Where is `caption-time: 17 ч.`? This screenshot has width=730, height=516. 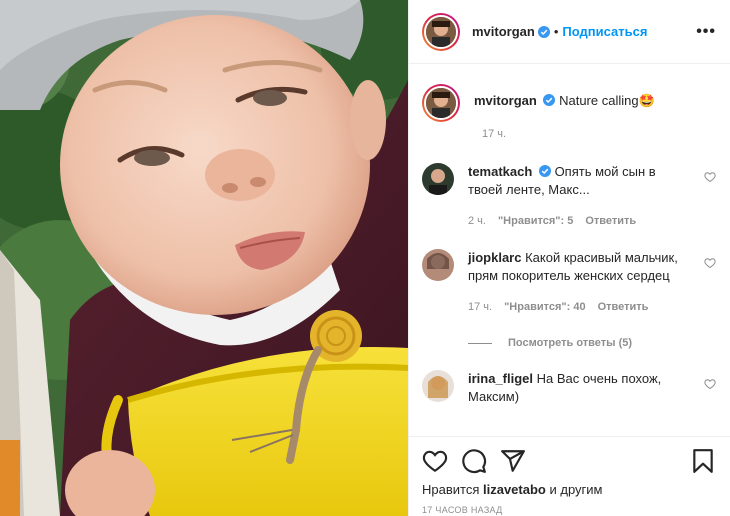 caption-time: 17 ч. is located at coordinates (494, 134).